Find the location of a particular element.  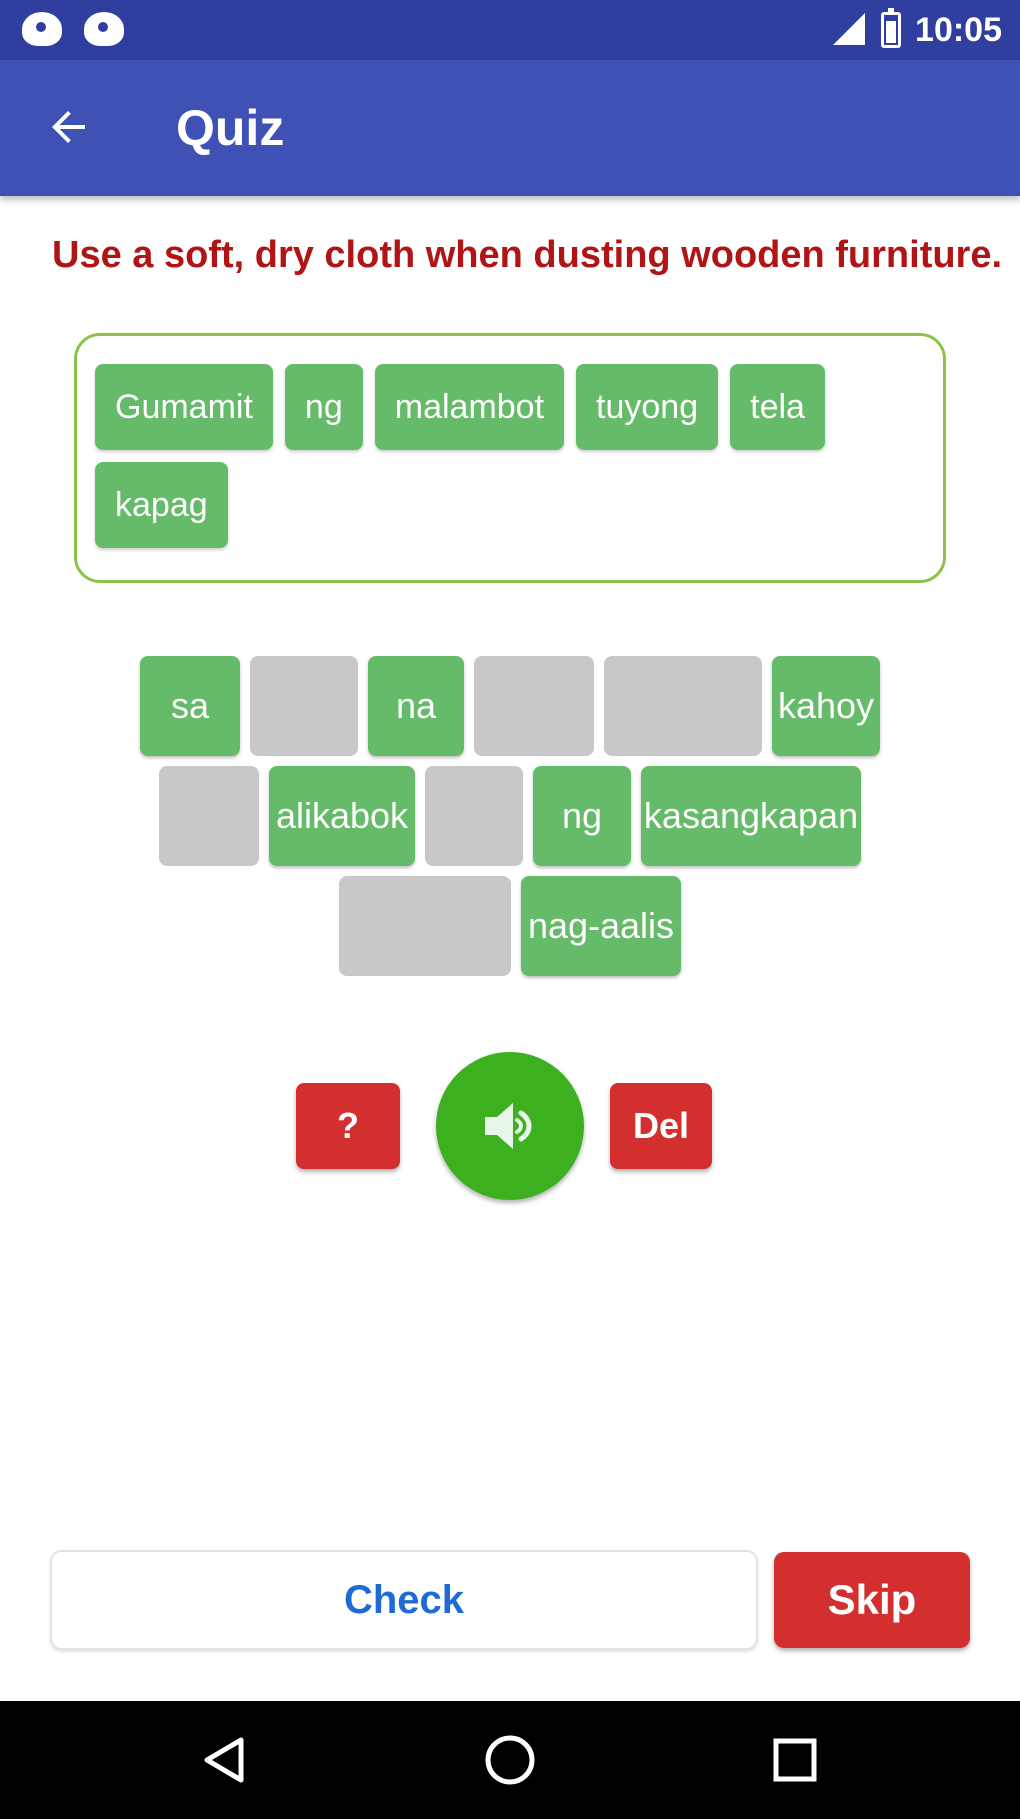

word-tile: kasangkapan is located at coordinates (751, 816).